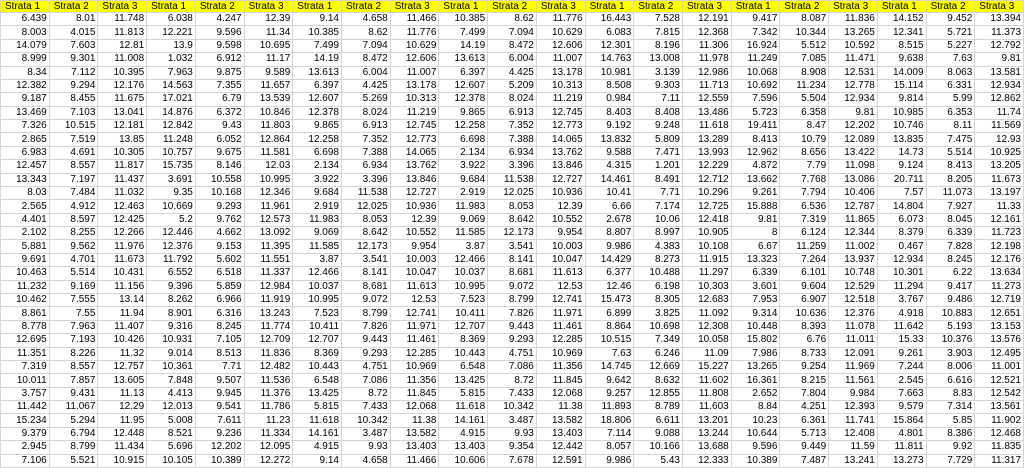 Image resolution: width=1024 pixels, height=468 pixels. What do you see at coordinates (756, 180) in the screenshot?
I see `table-cell: 13.662` at bounding box center [756, 180].